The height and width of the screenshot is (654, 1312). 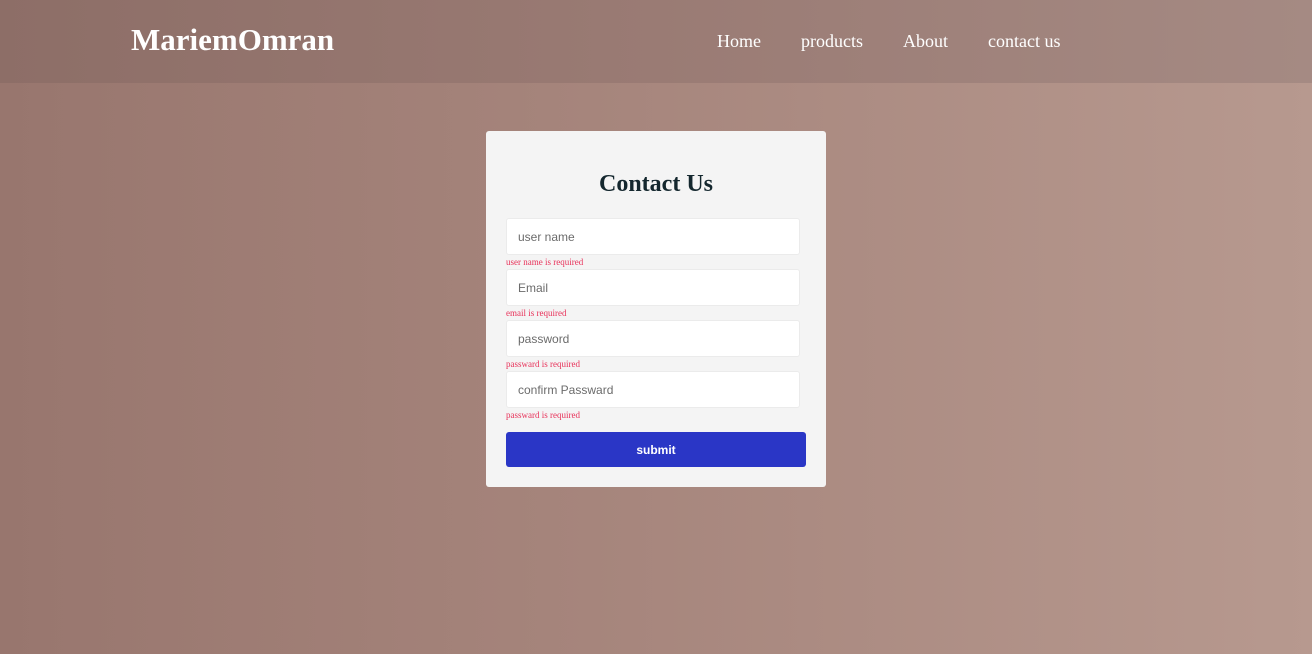 I want to click on confirm-password-error: passward is required, so click(x=543, y=415).